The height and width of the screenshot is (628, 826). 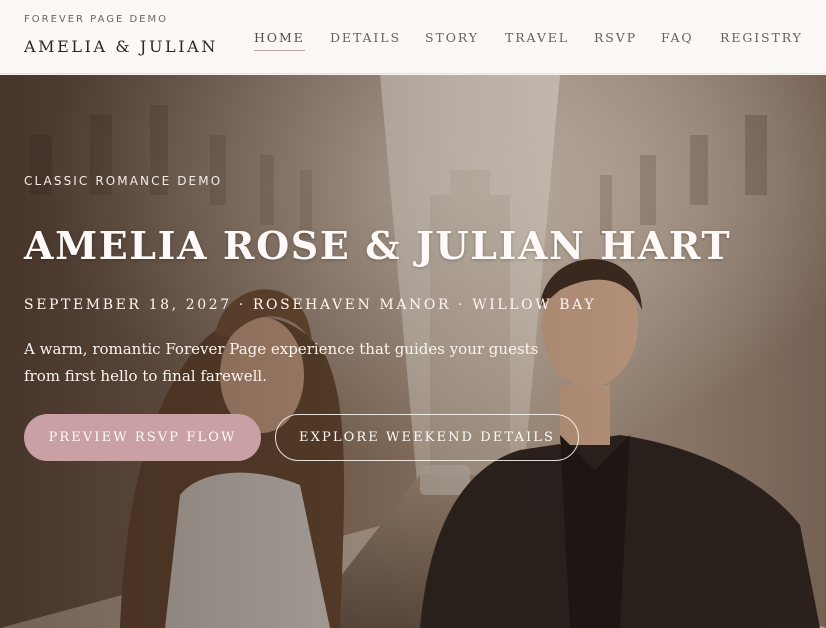 What do you see at coordinates (365, 37) in the screenshot?
I see `nav-details: DETAILS` at bounding box center [365, 37].